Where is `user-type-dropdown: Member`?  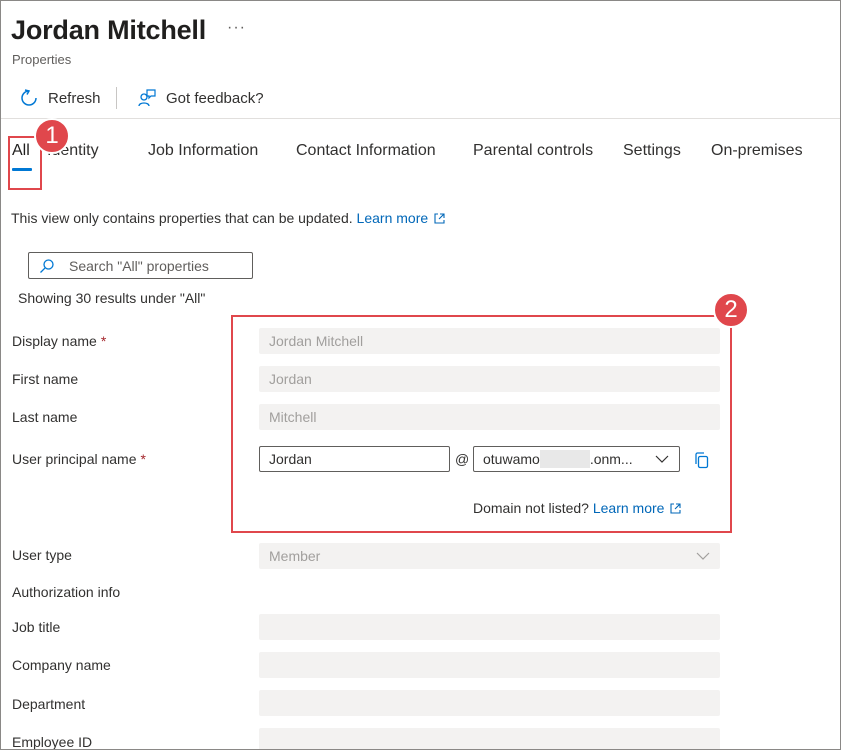
user-type-dropdown: Member is located at coordinates (489, 556).